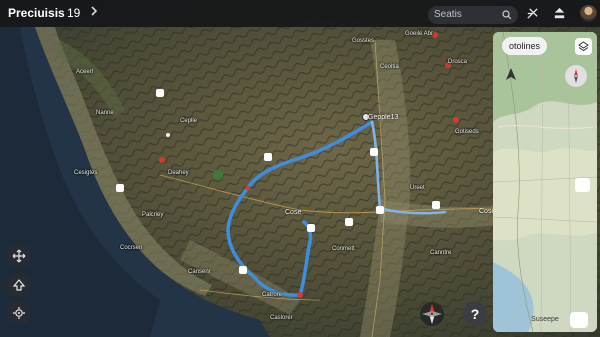 Image resolution: width=600 pixels, height=337 pixels. What do you see at coordinates (153, 215) in the screenshot?
I see `map-label: Palcriey` at bounding box center [153, 215].